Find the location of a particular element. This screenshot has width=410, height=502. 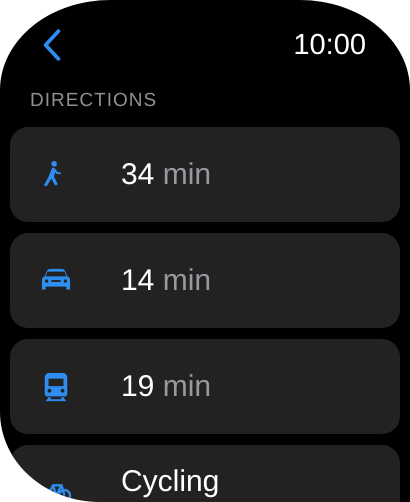

back-button is located at coordinates (52, 45).